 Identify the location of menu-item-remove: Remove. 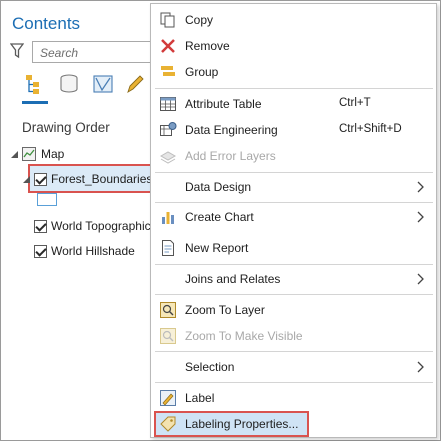
(293, 46).